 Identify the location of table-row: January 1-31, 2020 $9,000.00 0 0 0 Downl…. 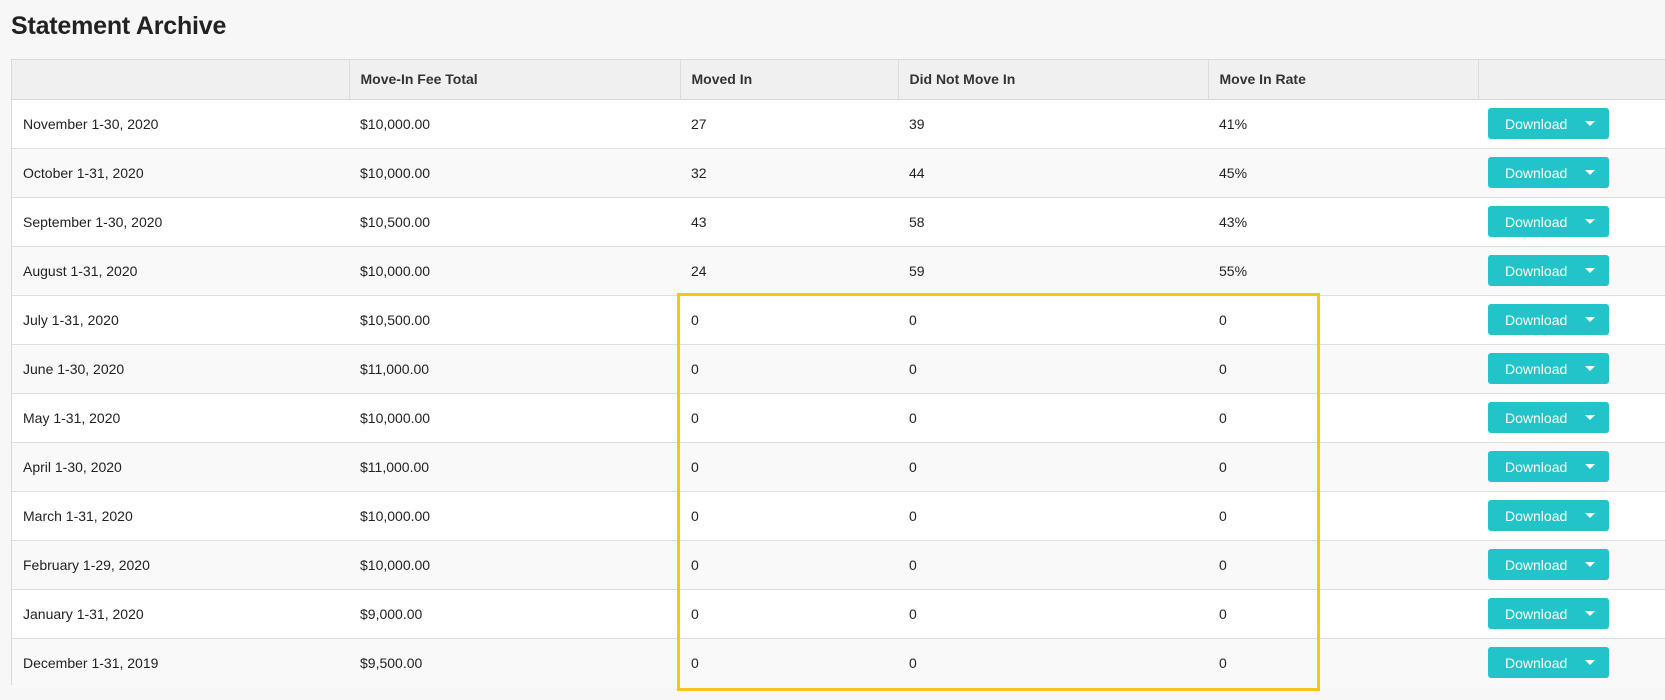
(838, 613).